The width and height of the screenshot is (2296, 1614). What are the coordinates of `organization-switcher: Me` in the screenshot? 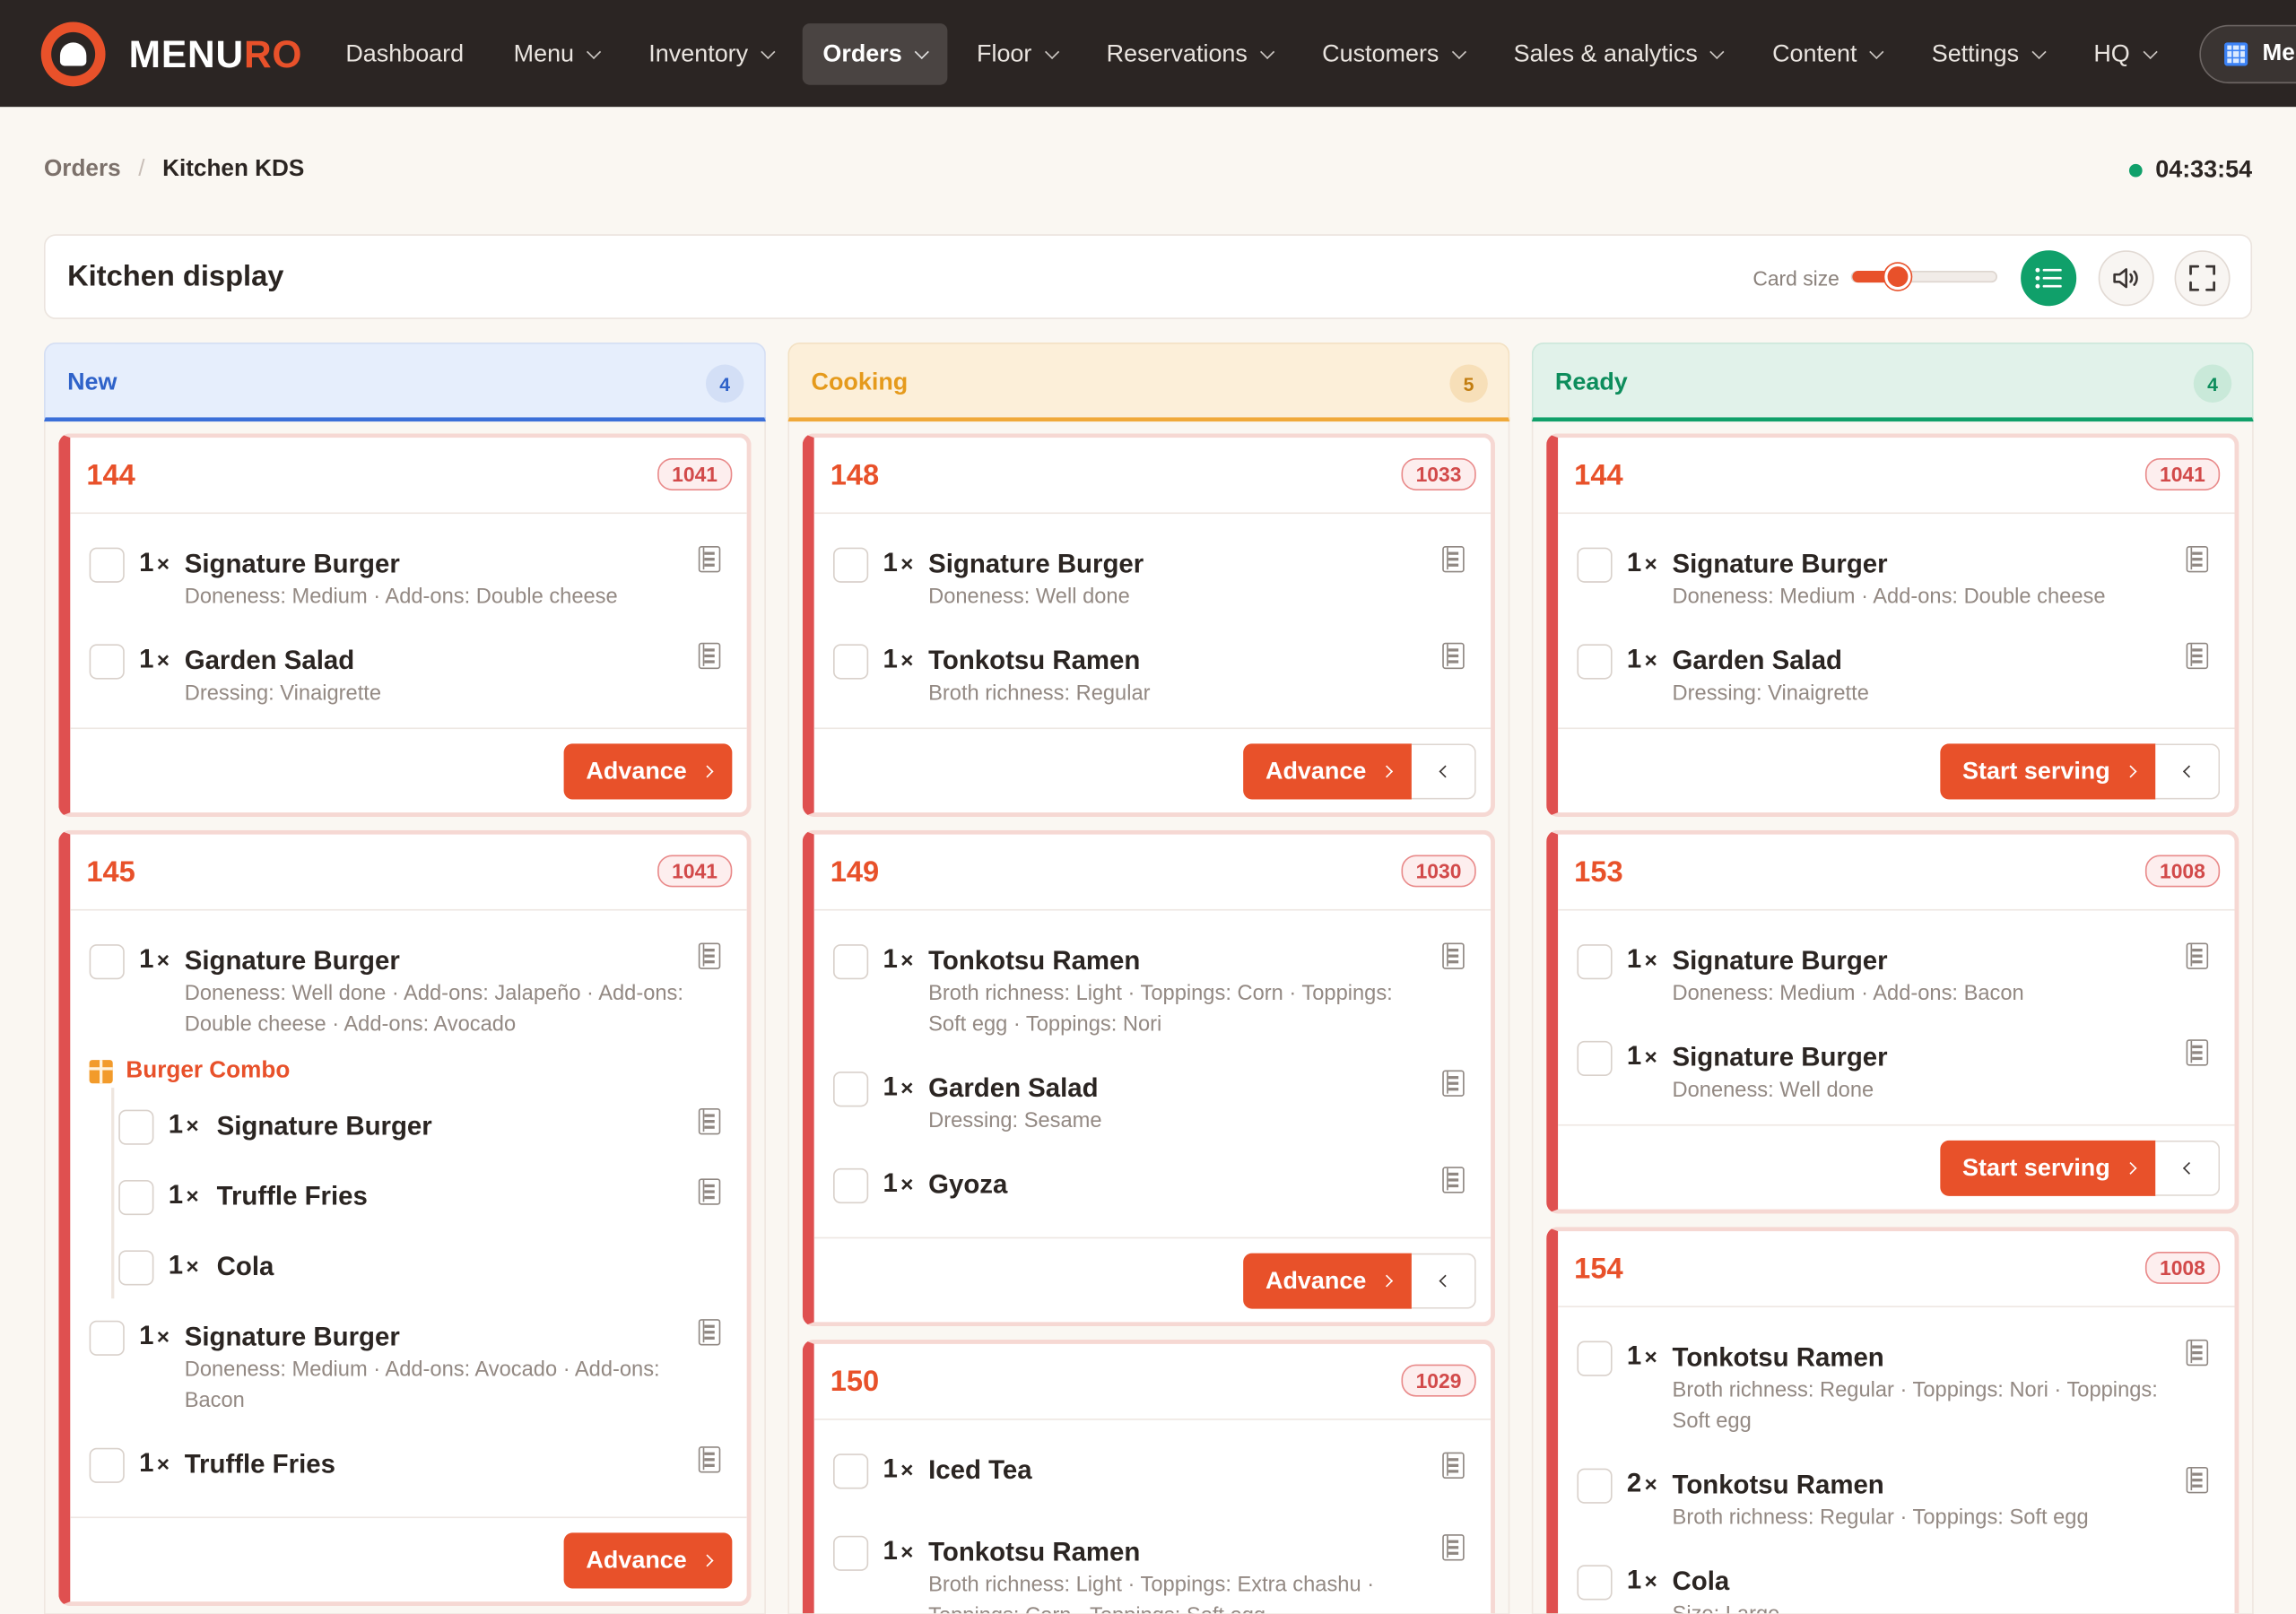 It's located at (2247, 54).